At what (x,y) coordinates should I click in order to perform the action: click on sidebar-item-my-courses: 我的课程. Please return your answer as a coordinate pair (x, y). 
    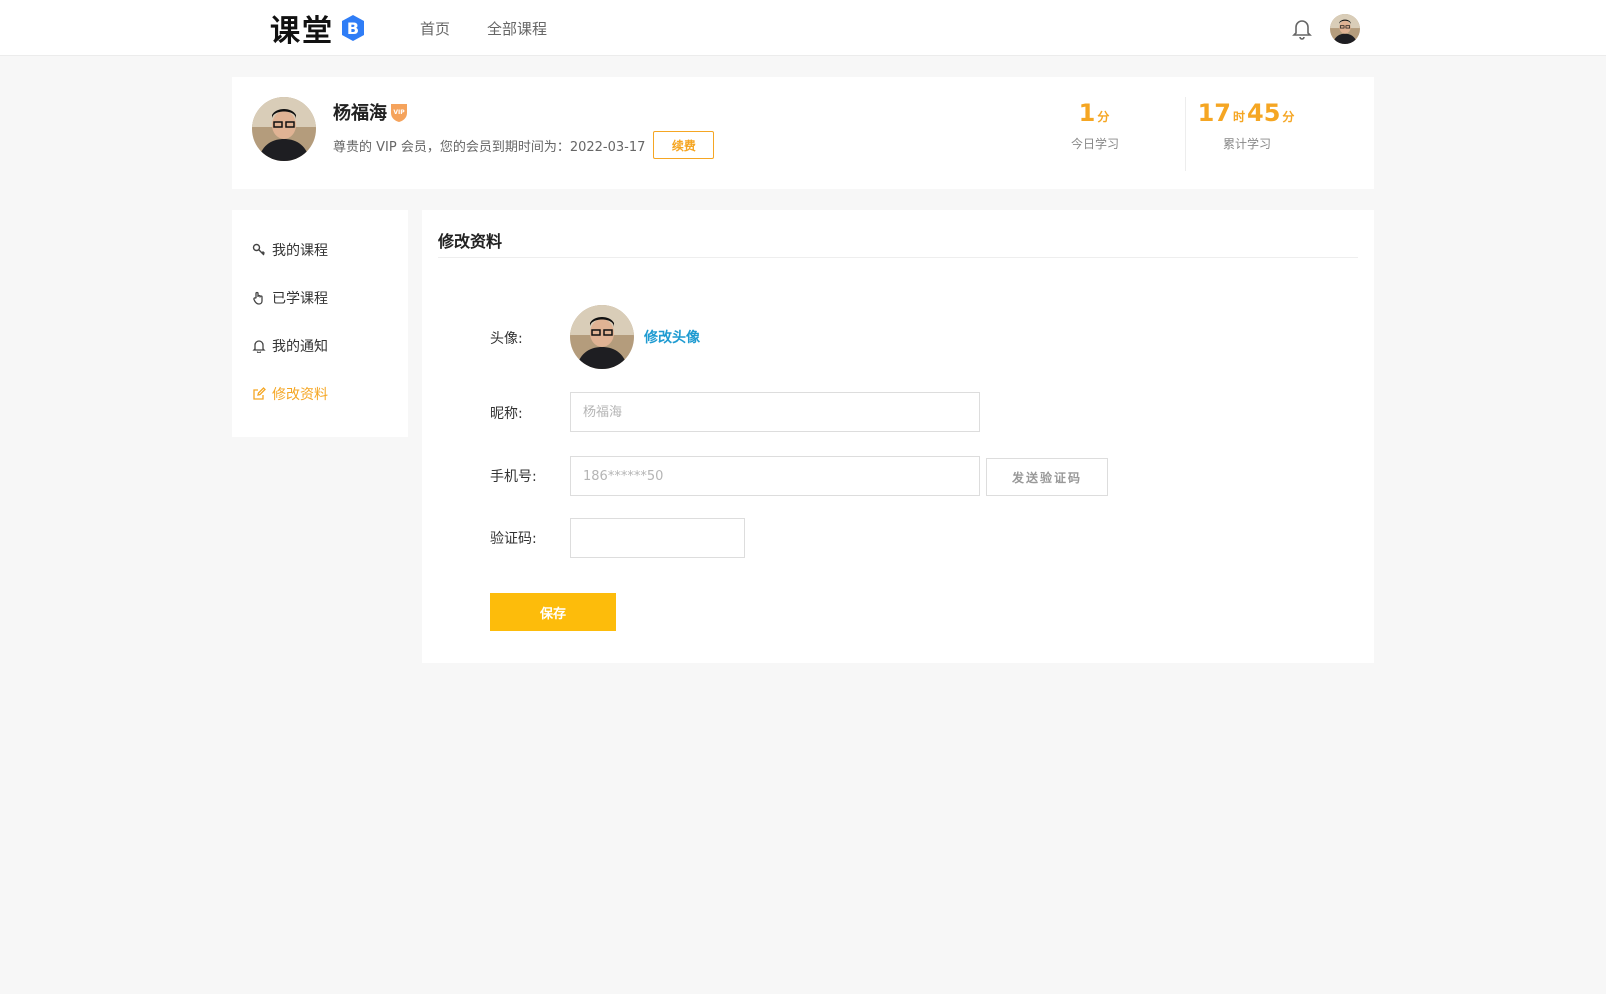
    Looking at the image, I should click on (320, 250).